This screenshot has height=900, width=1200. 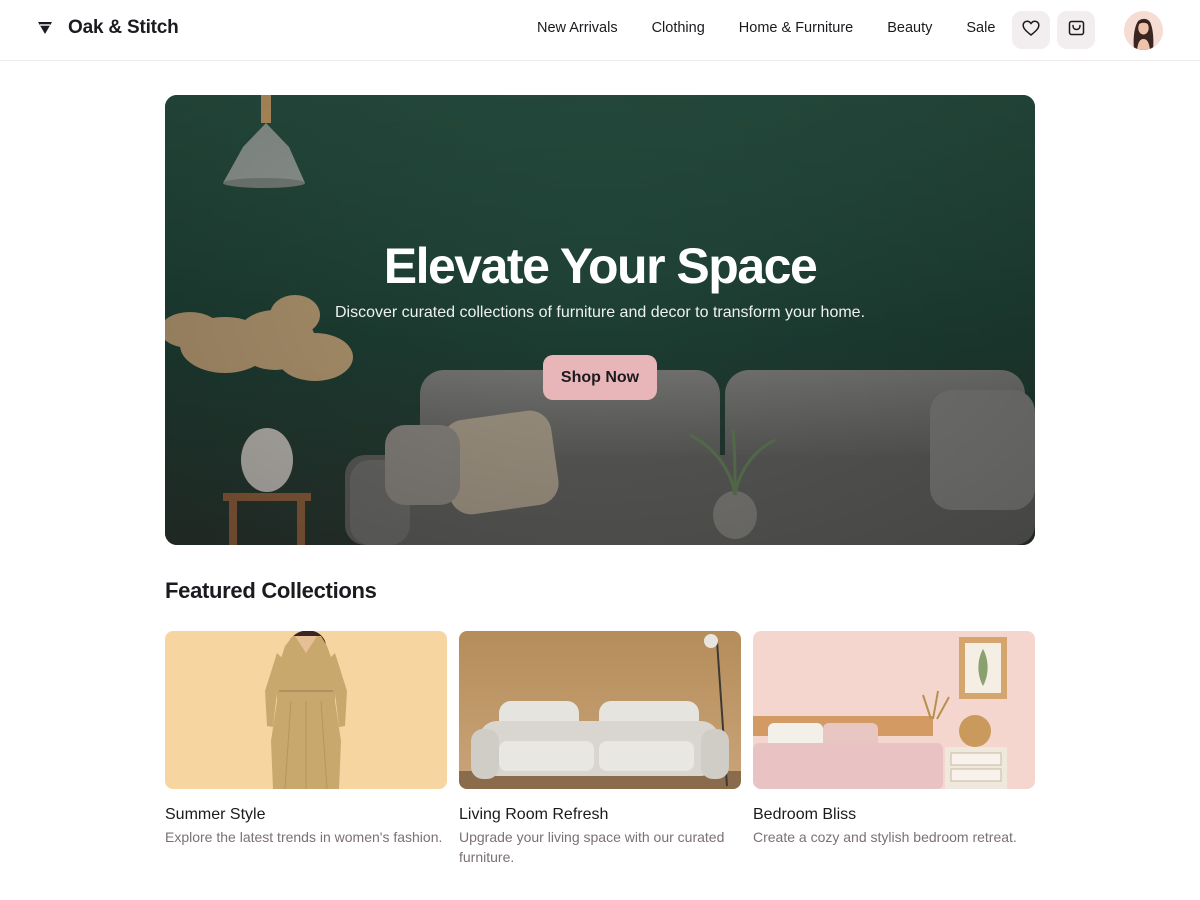 I want to click on nav-item-sale: Sale, so click(x=980, y=28).